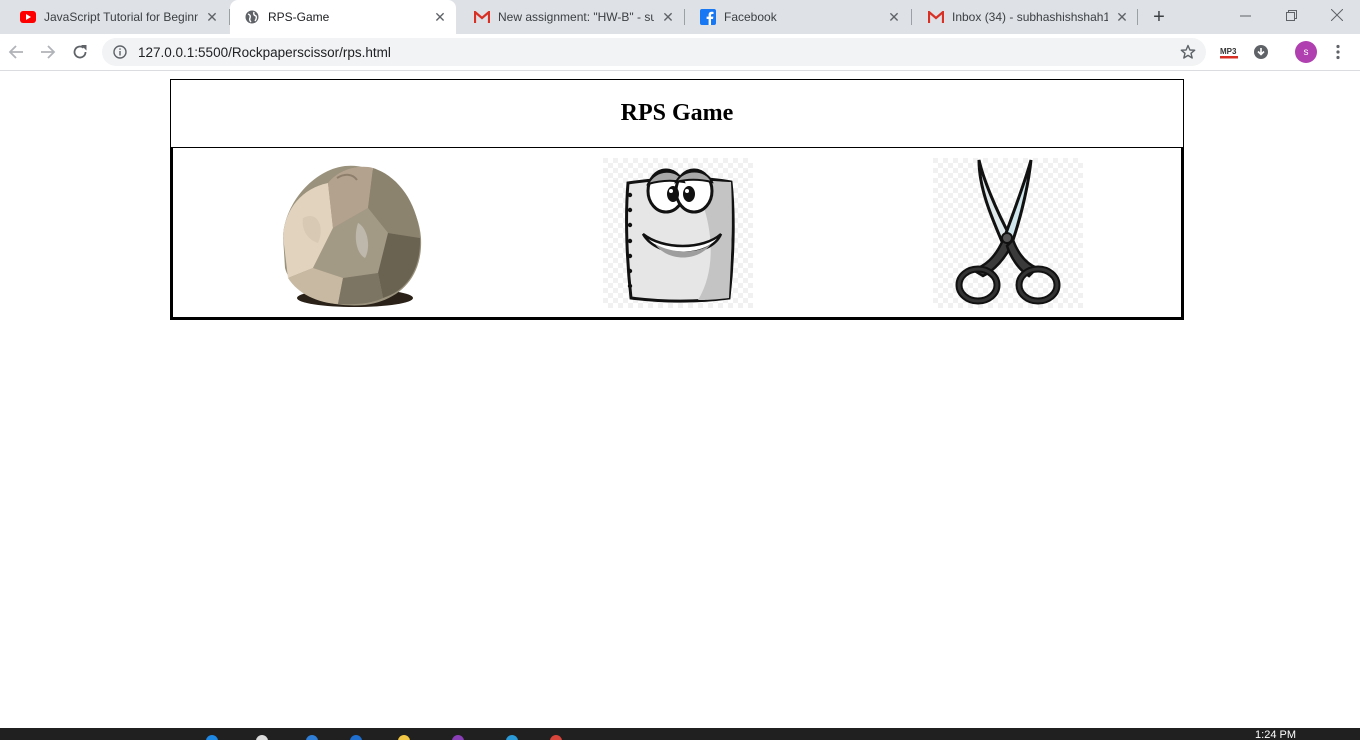  I want to click on extension-label: MP3, so click(1228, 51).